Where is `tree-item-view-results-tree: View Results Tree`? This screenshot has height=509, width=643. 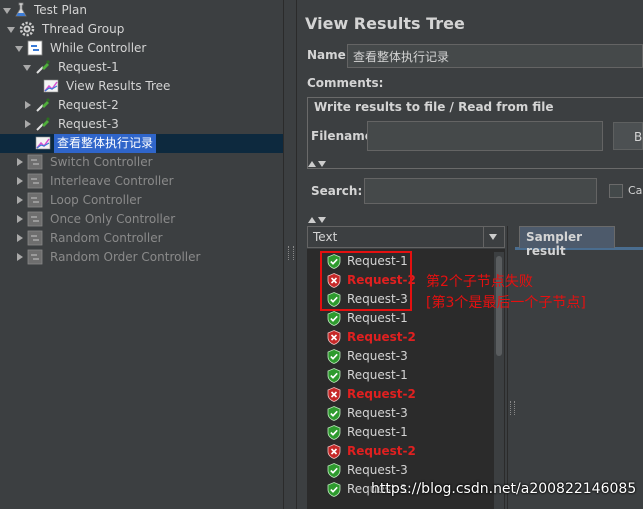 tree-item-view-results-tree: View Results Tree is located at coordinates (141, 86).